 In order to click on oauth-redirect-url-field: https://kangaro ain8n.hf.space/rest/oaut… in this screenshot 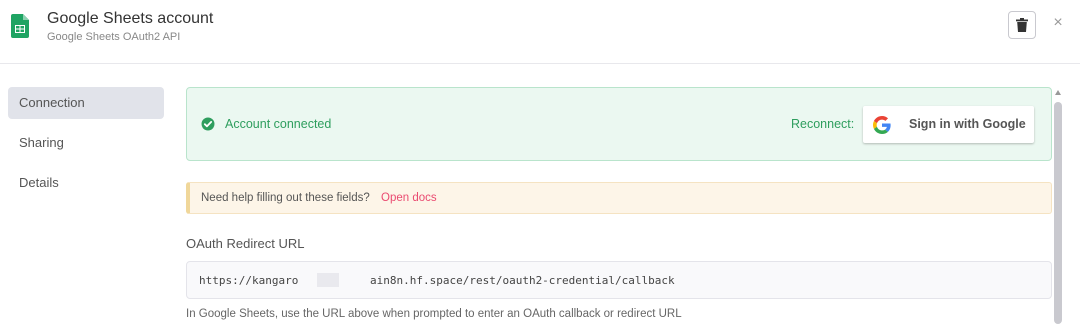, I will do `click(619, 280)`.